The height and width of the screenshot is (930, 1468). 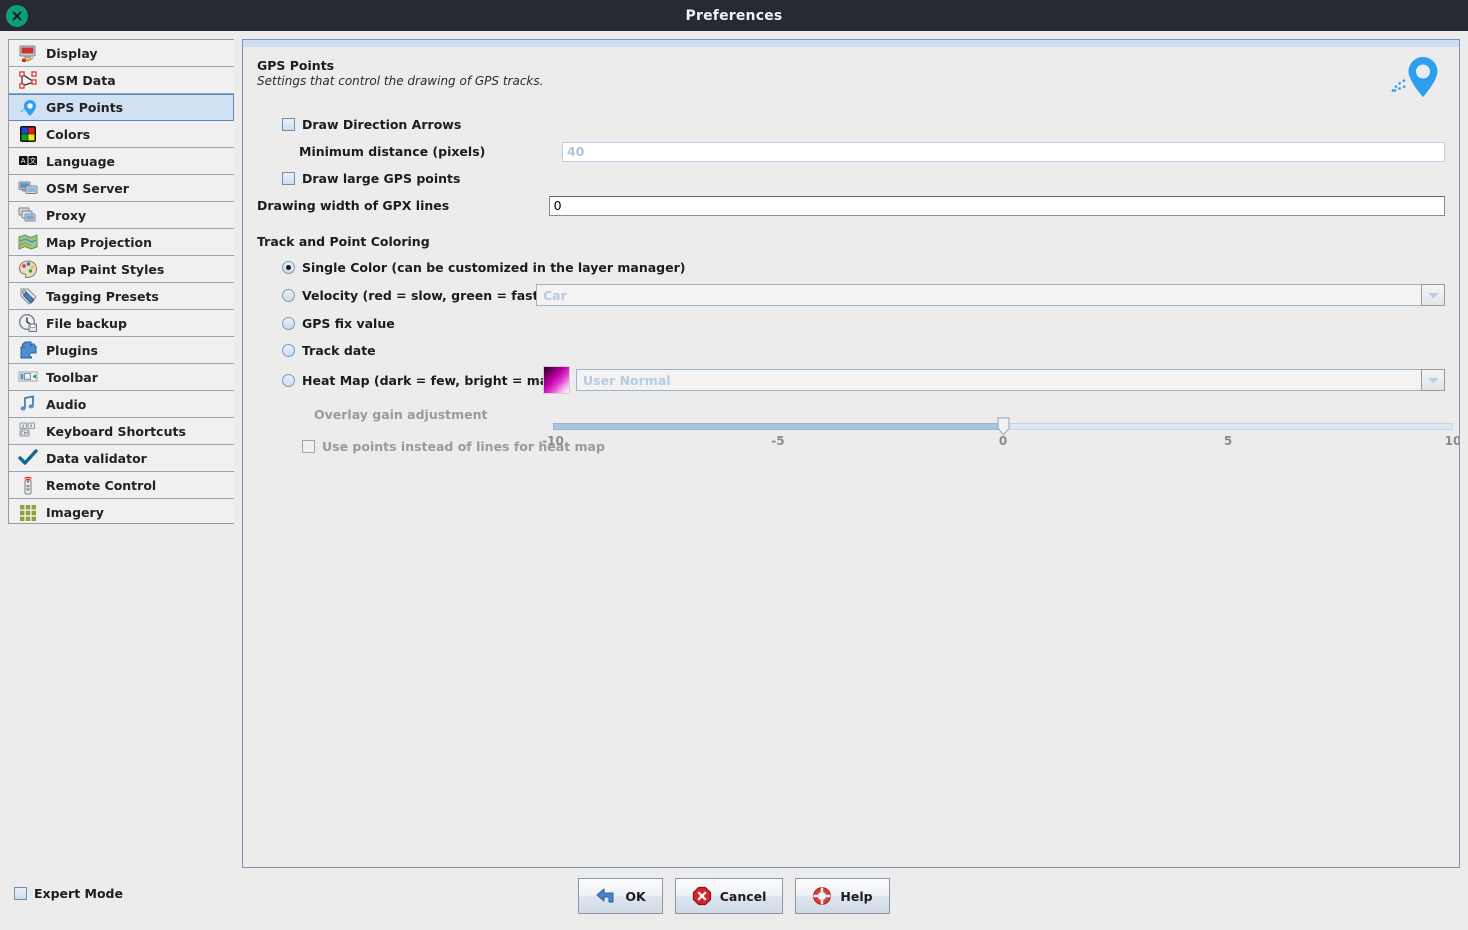 What do you see at coordinates (288, 323) in the screenshot?
I see `gps-fix-value-radio` at bounding box center [288, 323].